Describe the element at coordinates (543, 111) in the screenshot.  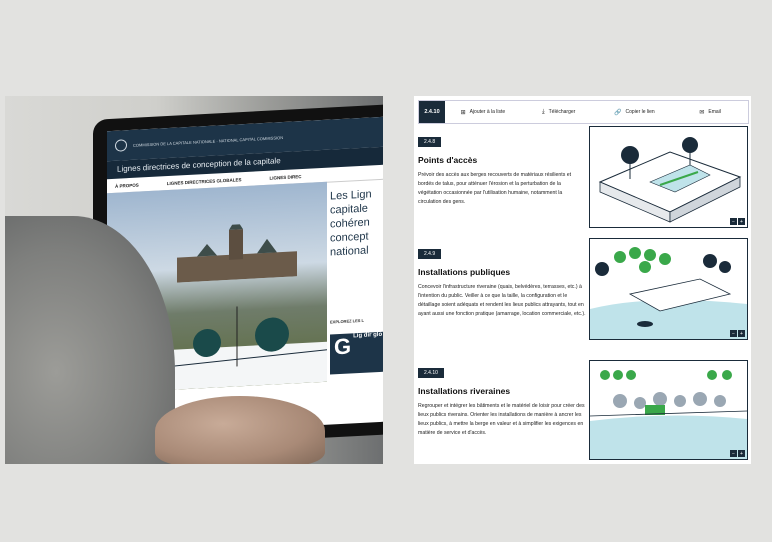
I see `download-icon: ⤓` at that location.